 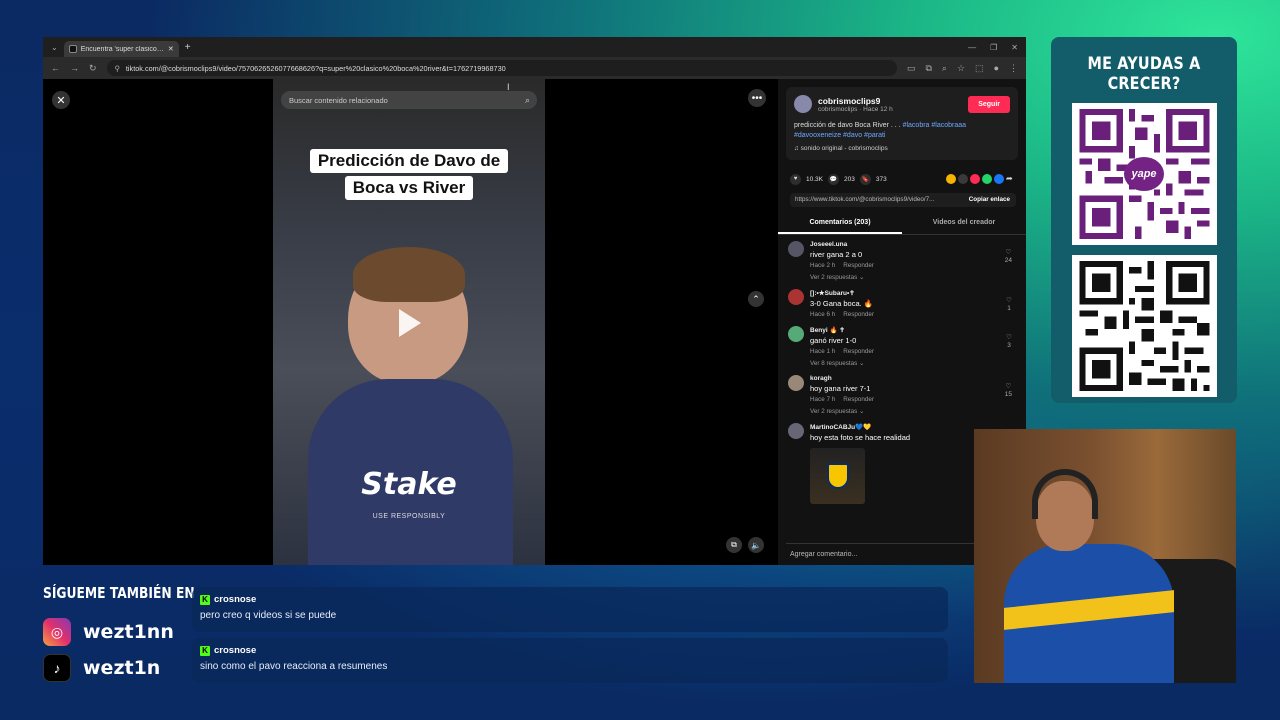 I want to click on tab-creator-videos: Videos del creador, so click(x=964, y=223).